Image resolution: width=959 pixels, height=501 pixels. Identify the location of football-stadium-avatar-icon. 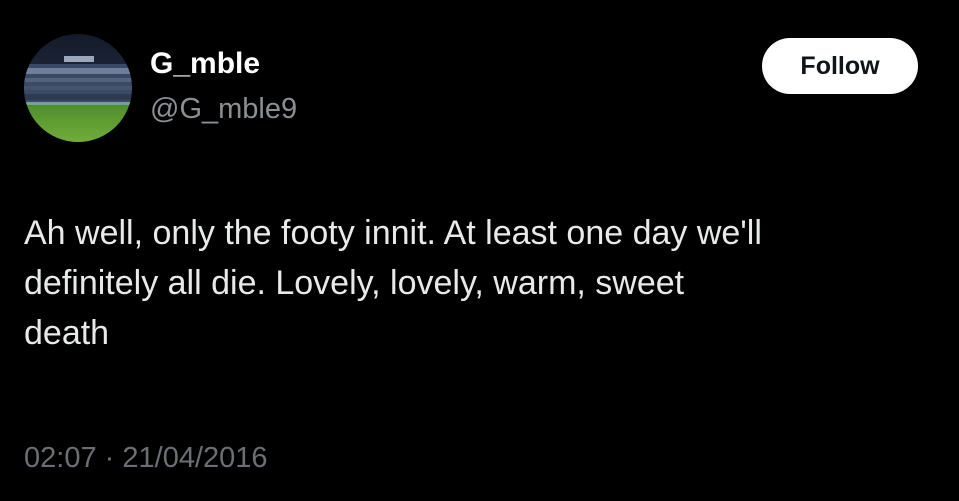
(78, 88).